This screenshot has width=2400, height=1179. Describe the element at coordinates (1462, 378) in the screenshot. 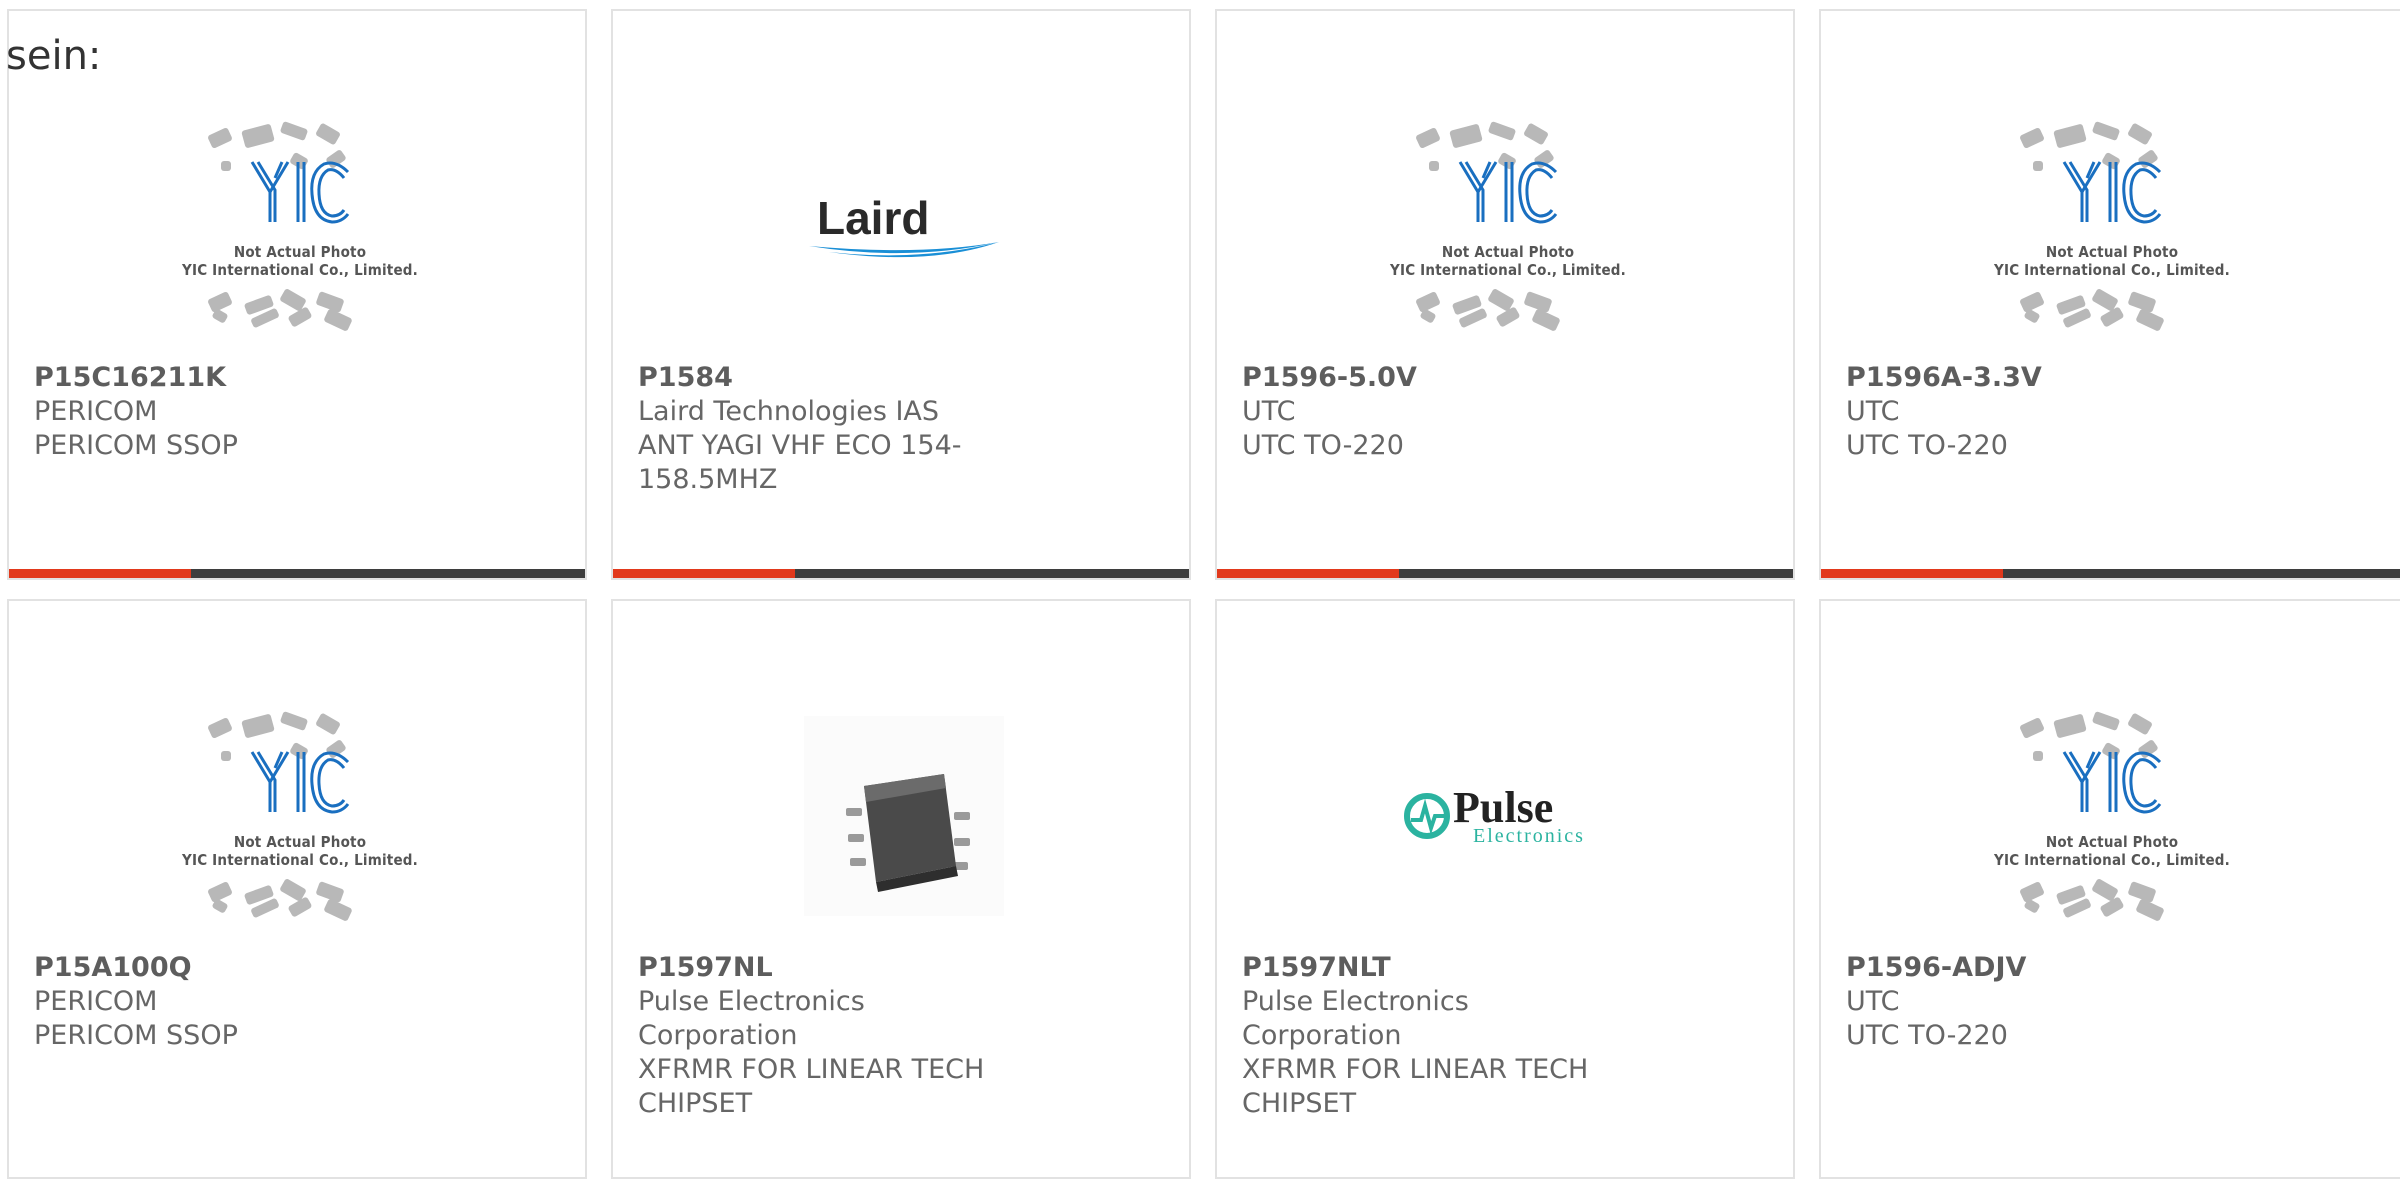

I see `part-number: P1596-5.0V` at that location.